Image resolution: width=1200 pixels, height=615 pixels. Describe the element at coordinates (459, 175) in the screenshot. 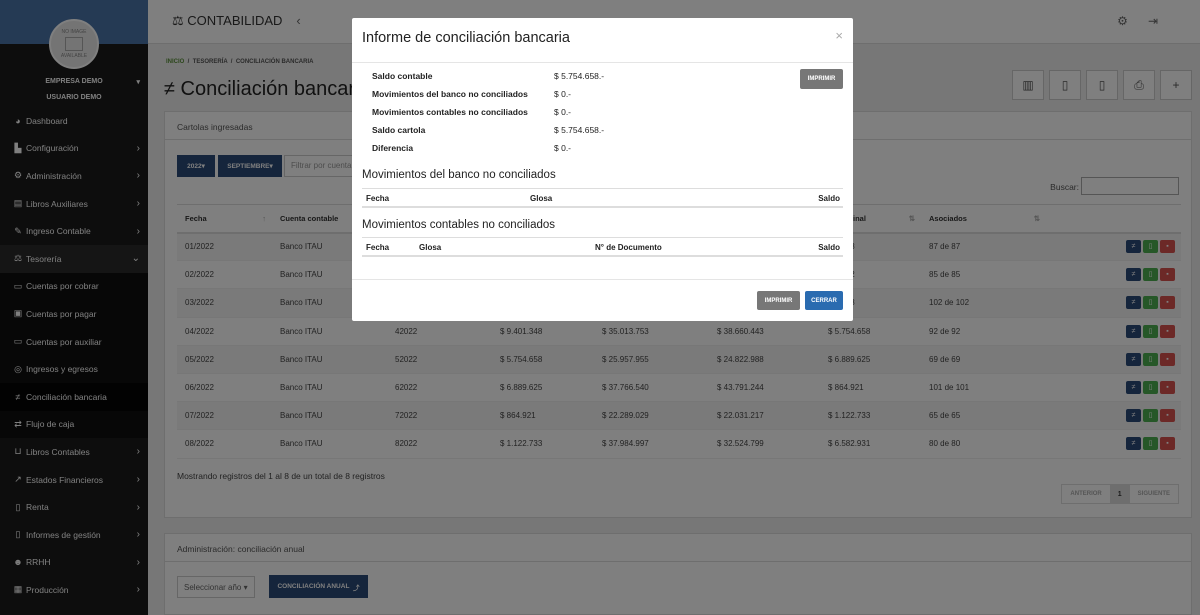

I see `section-banco-title: Movimientos del banco no conciliados` at that location.